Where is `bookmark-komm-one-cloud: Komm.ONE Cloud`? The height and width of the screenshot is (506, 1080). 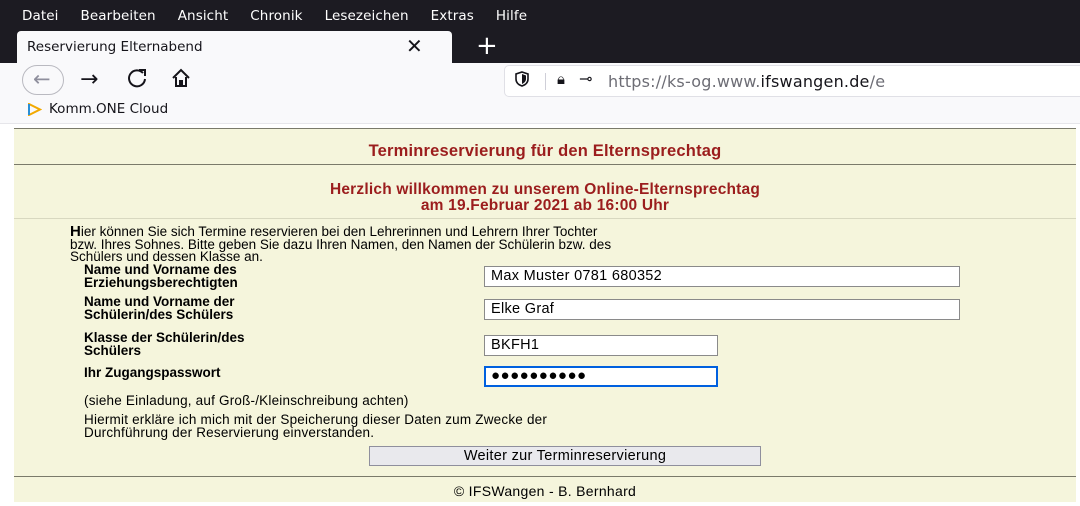 bookmark-komm-one-cloud: Komm.ONE Cloud is located at coordinates (97, 109).